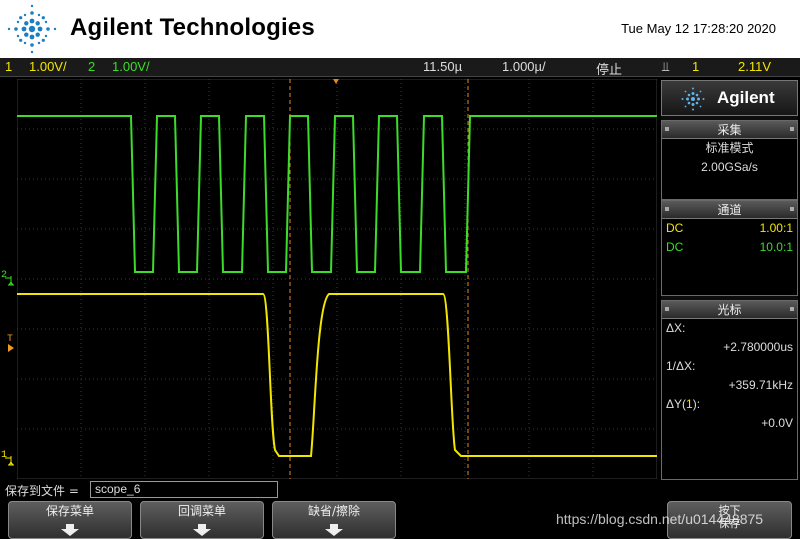 This screenshot has height=539, width=800. Describe the element at coordinates (729, 210) in the screenshot. I see `channels-title: 通道` at that location.